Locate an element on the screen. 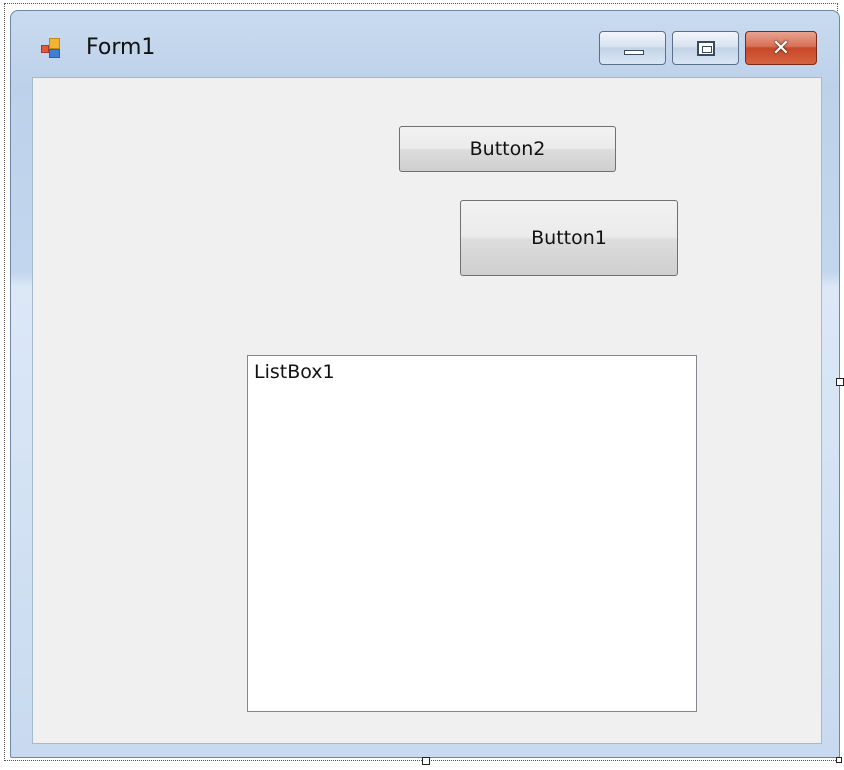 The height and width of the screenshot is (770, 844). button2: Button2 is located at coordinates (507, 149).